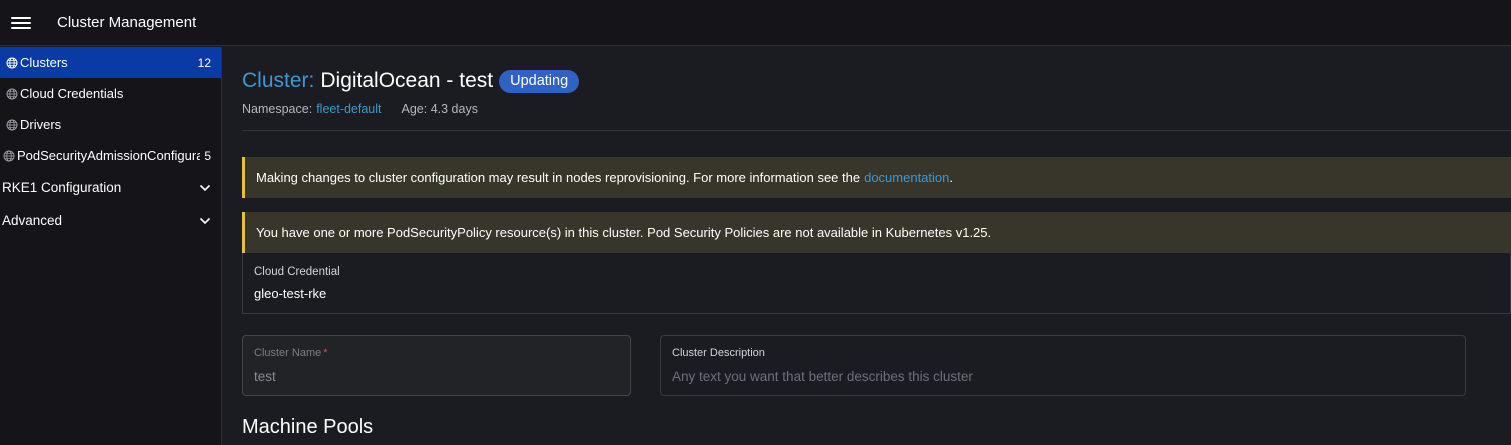 The width and height of the screenshot is (1511, 445). I want to click on divider, so click(876, 130).